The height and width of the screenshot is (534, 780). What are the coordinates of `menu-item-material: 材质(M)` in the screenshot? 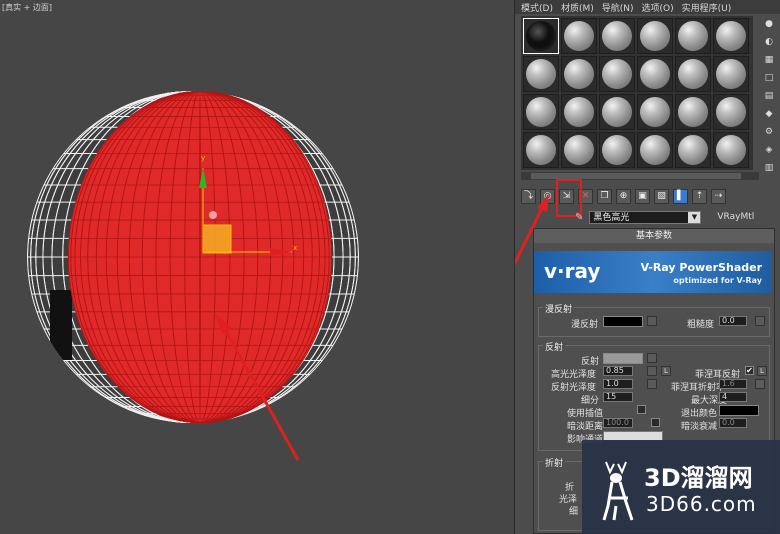 It's located at (577, 7).